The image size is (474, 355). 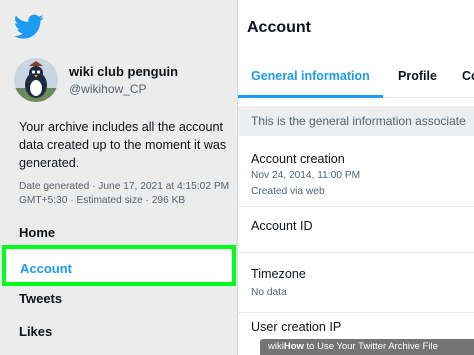 I want to click on tab-bar: General information Profile Co, so click(x=356, y=77).